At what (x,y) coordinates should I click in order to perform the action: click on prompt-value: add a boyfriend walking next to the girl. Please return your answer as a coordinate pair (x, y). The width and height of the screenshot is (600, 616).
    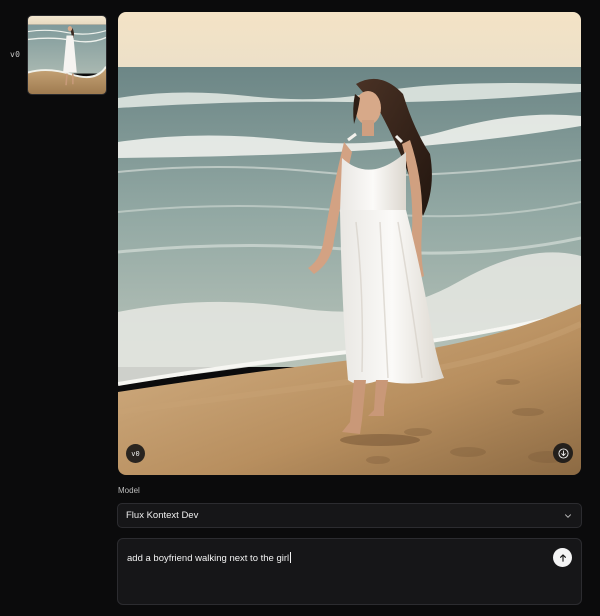
    Looking at the image, I should click on (208, 558).